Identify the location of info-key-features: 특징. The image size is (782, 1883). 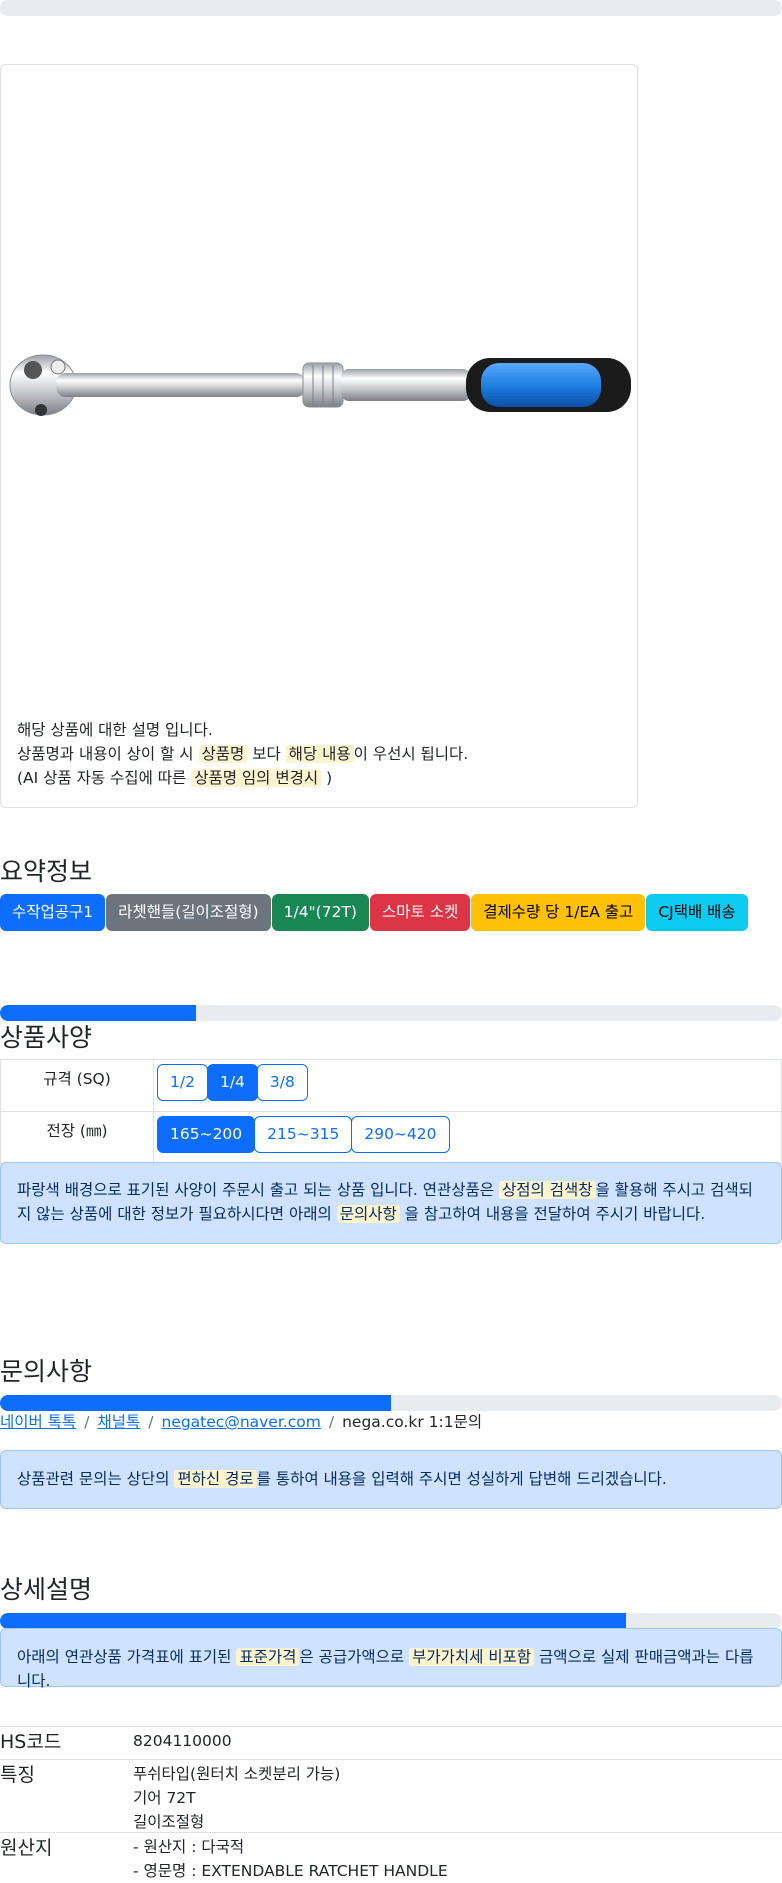
(17, 1775).